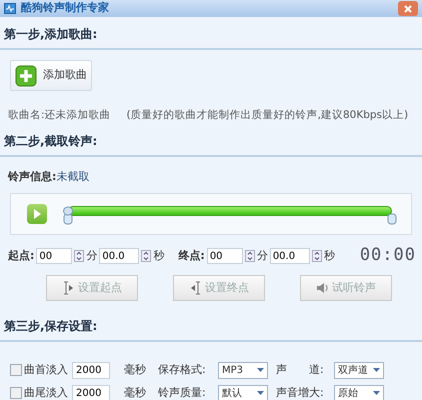  I want to click on plus-icon, so click(26, 75).